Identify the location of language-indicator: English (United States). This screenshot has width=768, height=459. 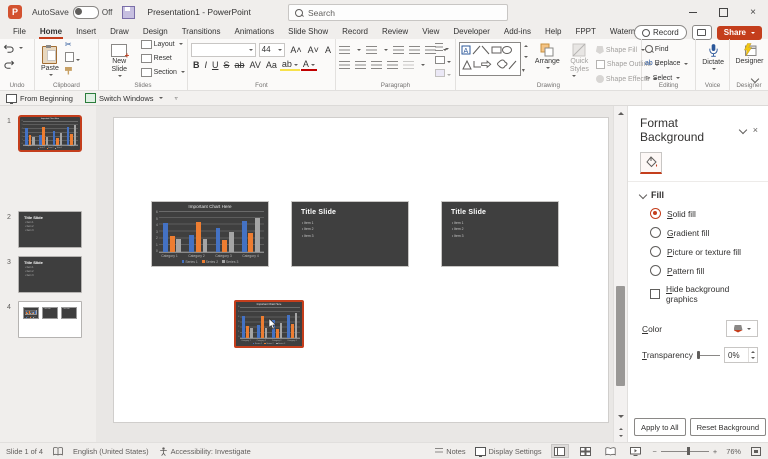
(111, 451).